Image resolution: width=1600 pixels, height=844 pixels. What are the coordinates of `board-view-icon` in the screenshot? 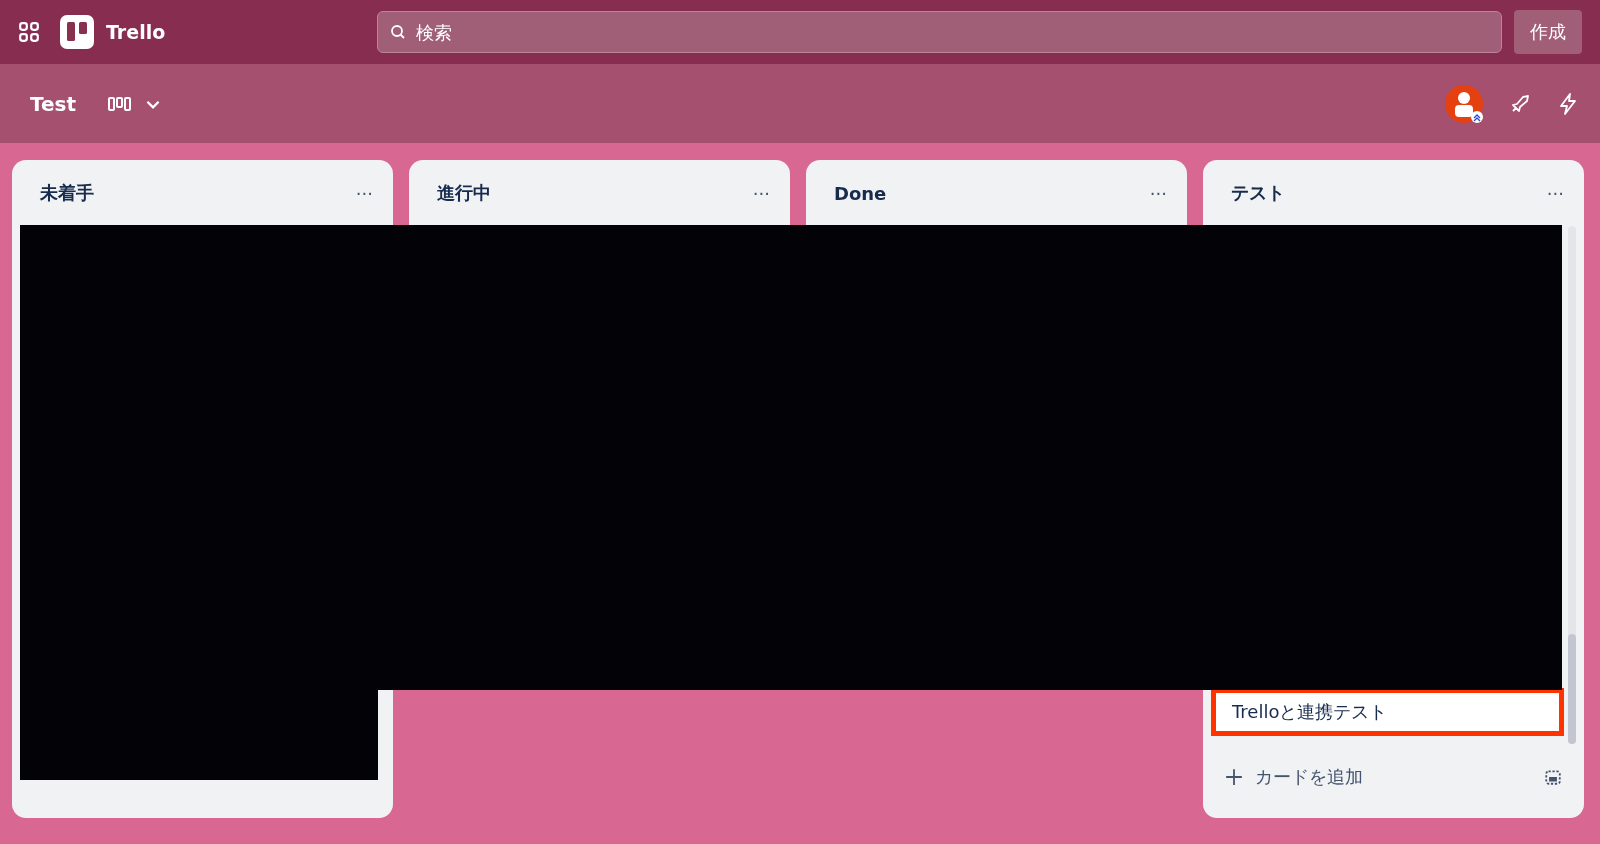 It's located at (120, 103).